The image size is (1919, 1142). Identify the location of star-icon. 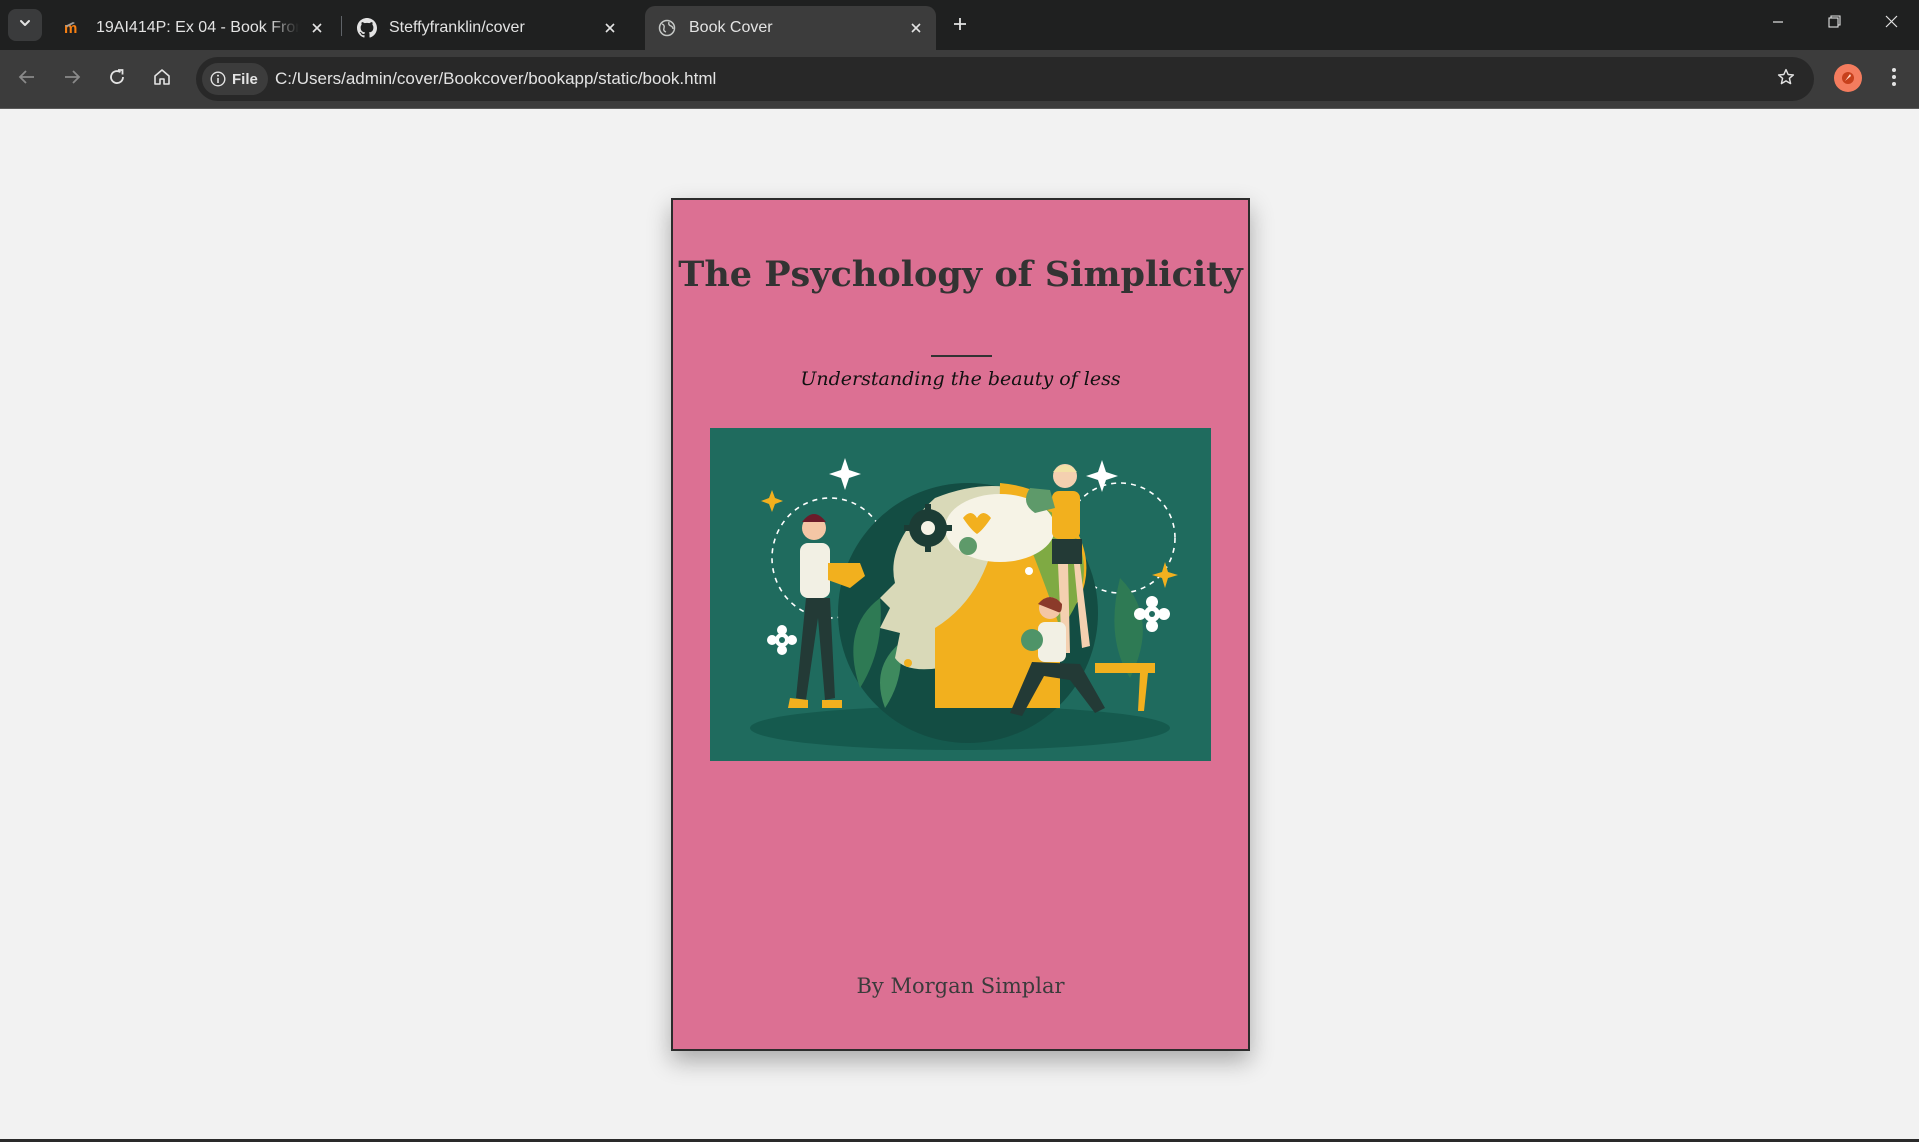
(1786, 79).